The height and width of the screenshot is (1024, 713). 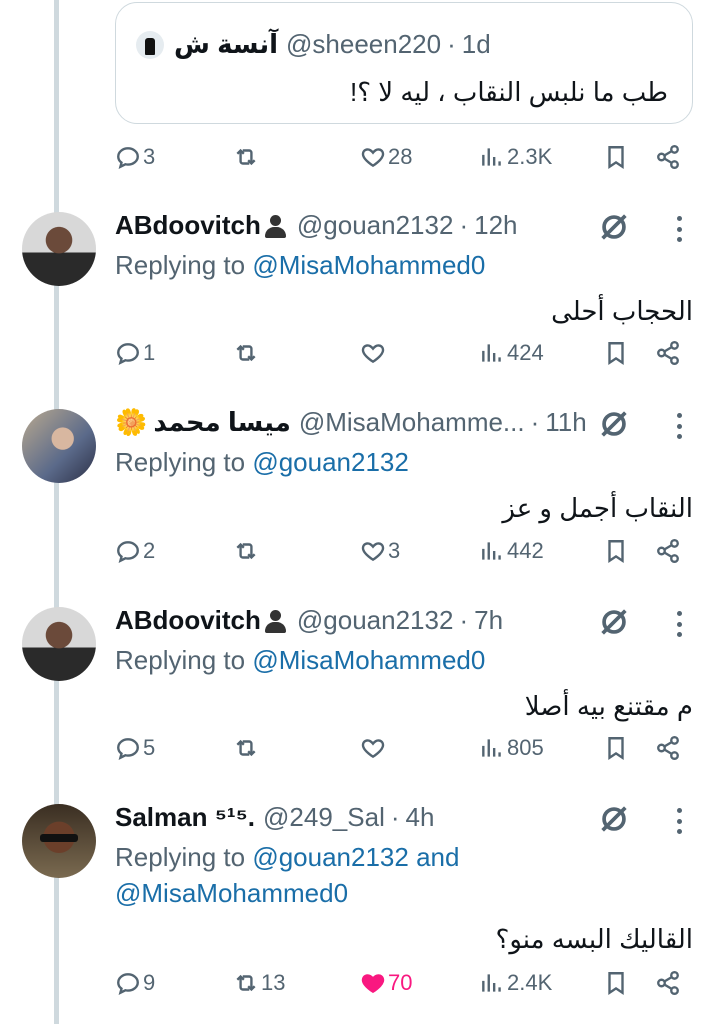 I want to click on views-count: 442, so click(x=525, y=550).